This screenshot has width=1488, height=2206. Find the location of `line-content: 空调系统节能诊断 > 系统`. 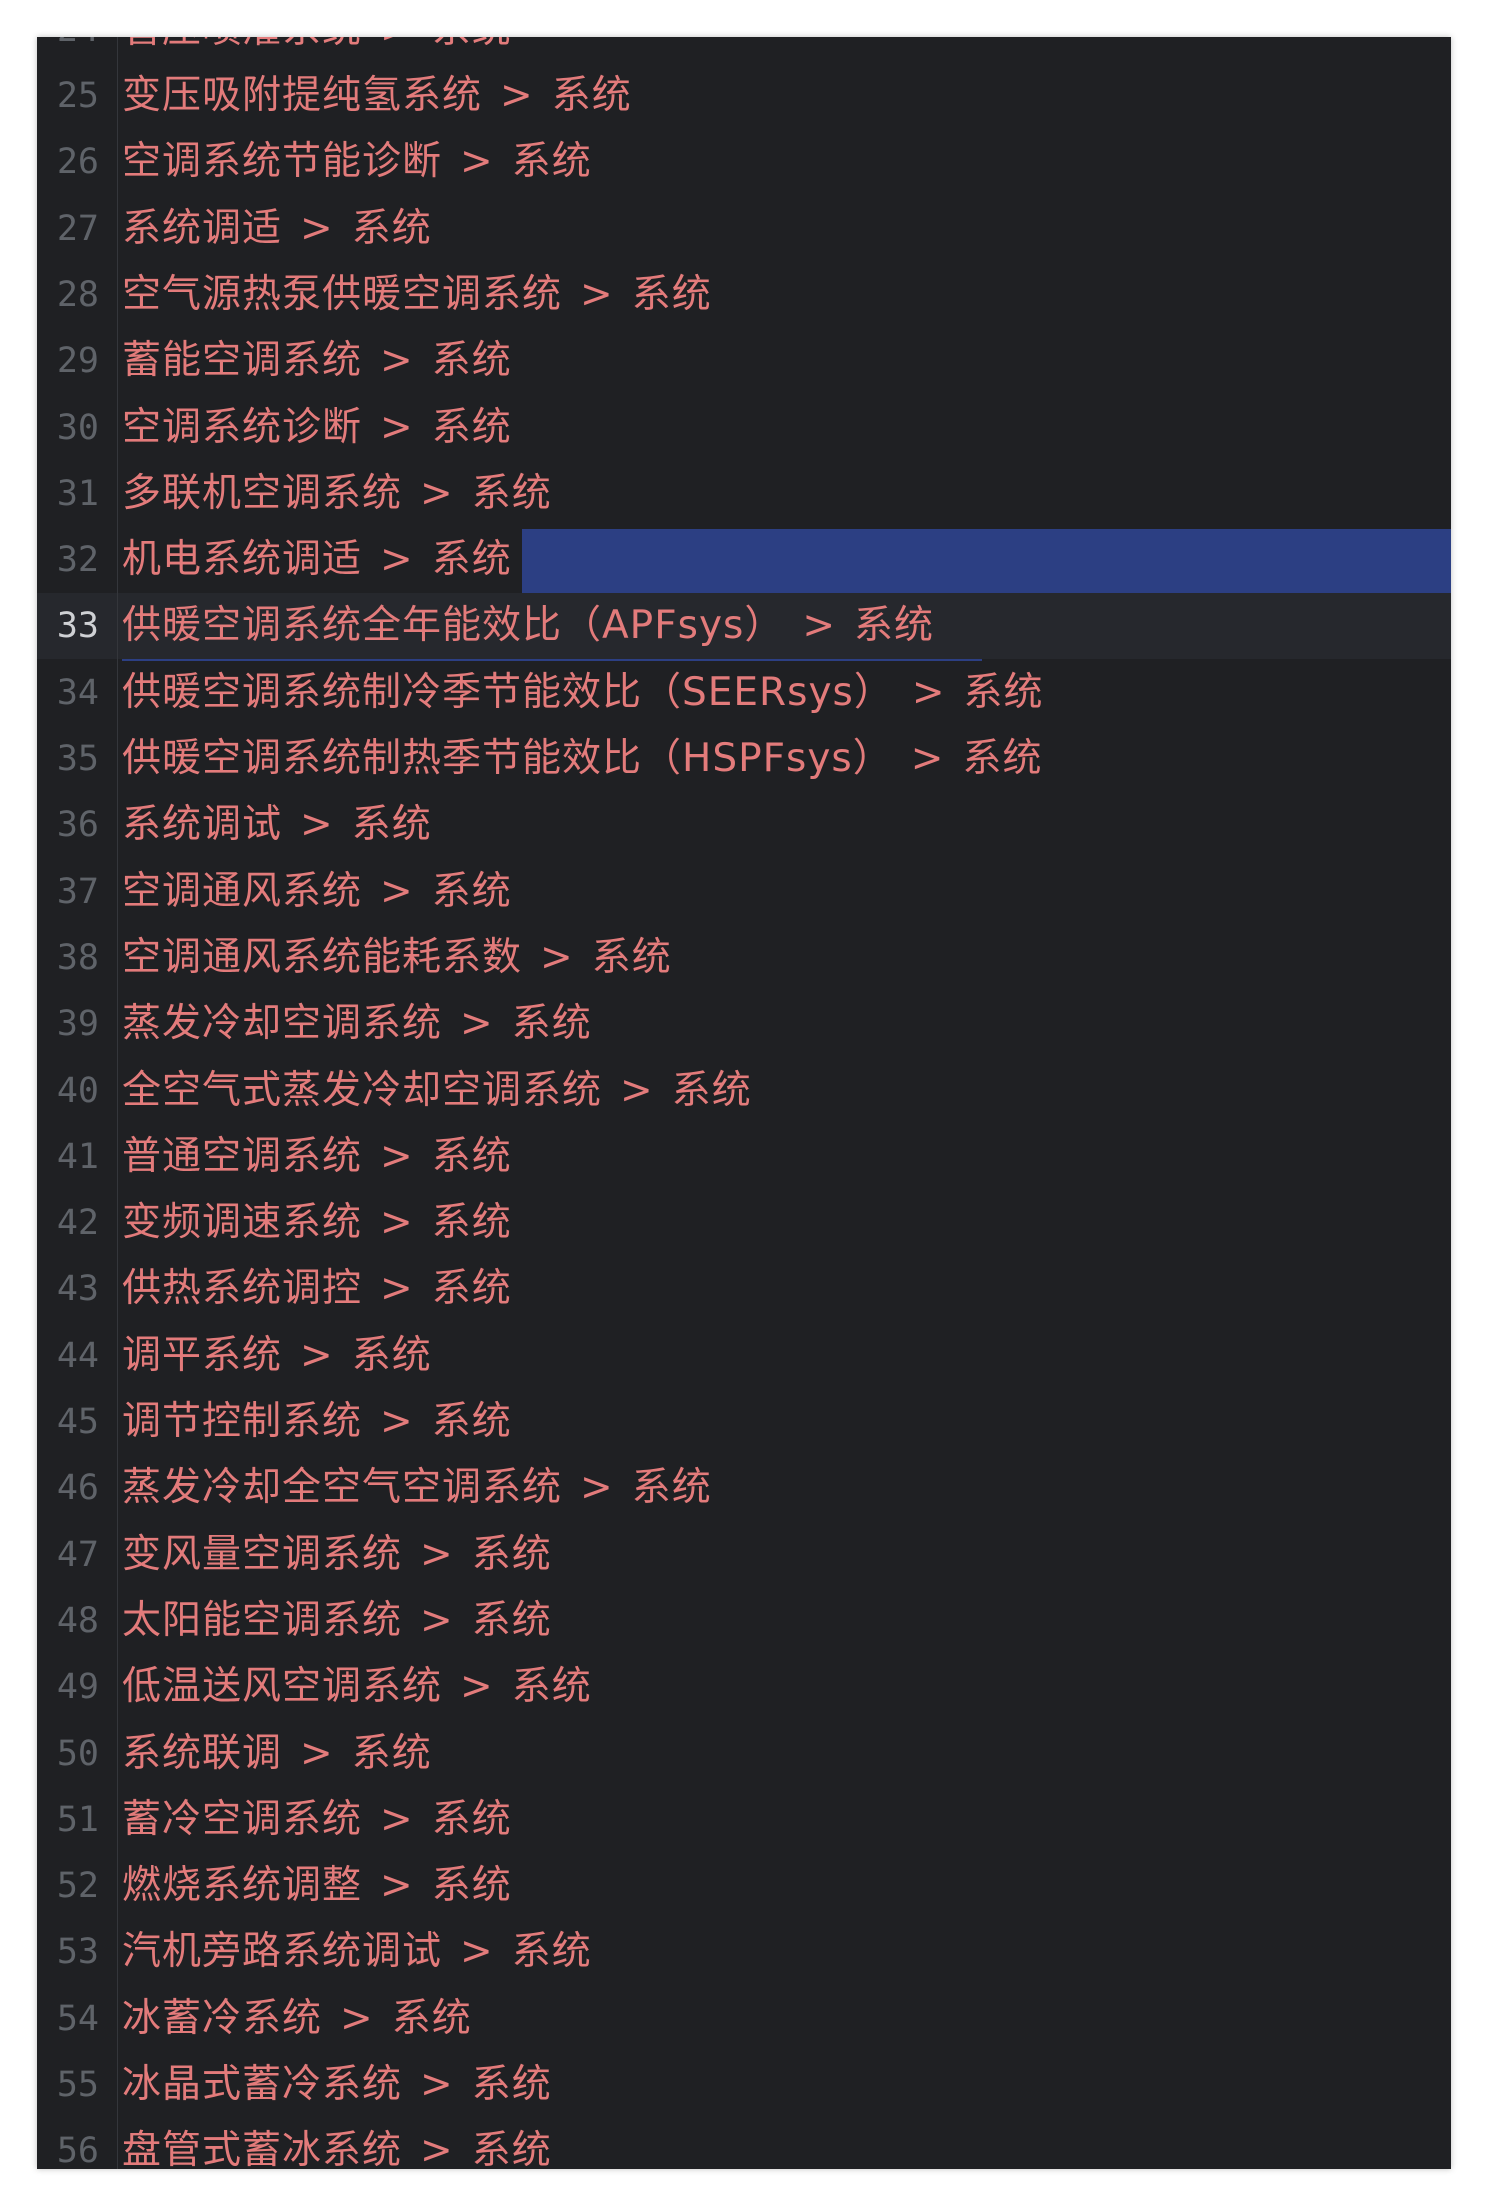

line-content: 空调系统节能诊断 > 系统 is located at coordinates (357, 162).